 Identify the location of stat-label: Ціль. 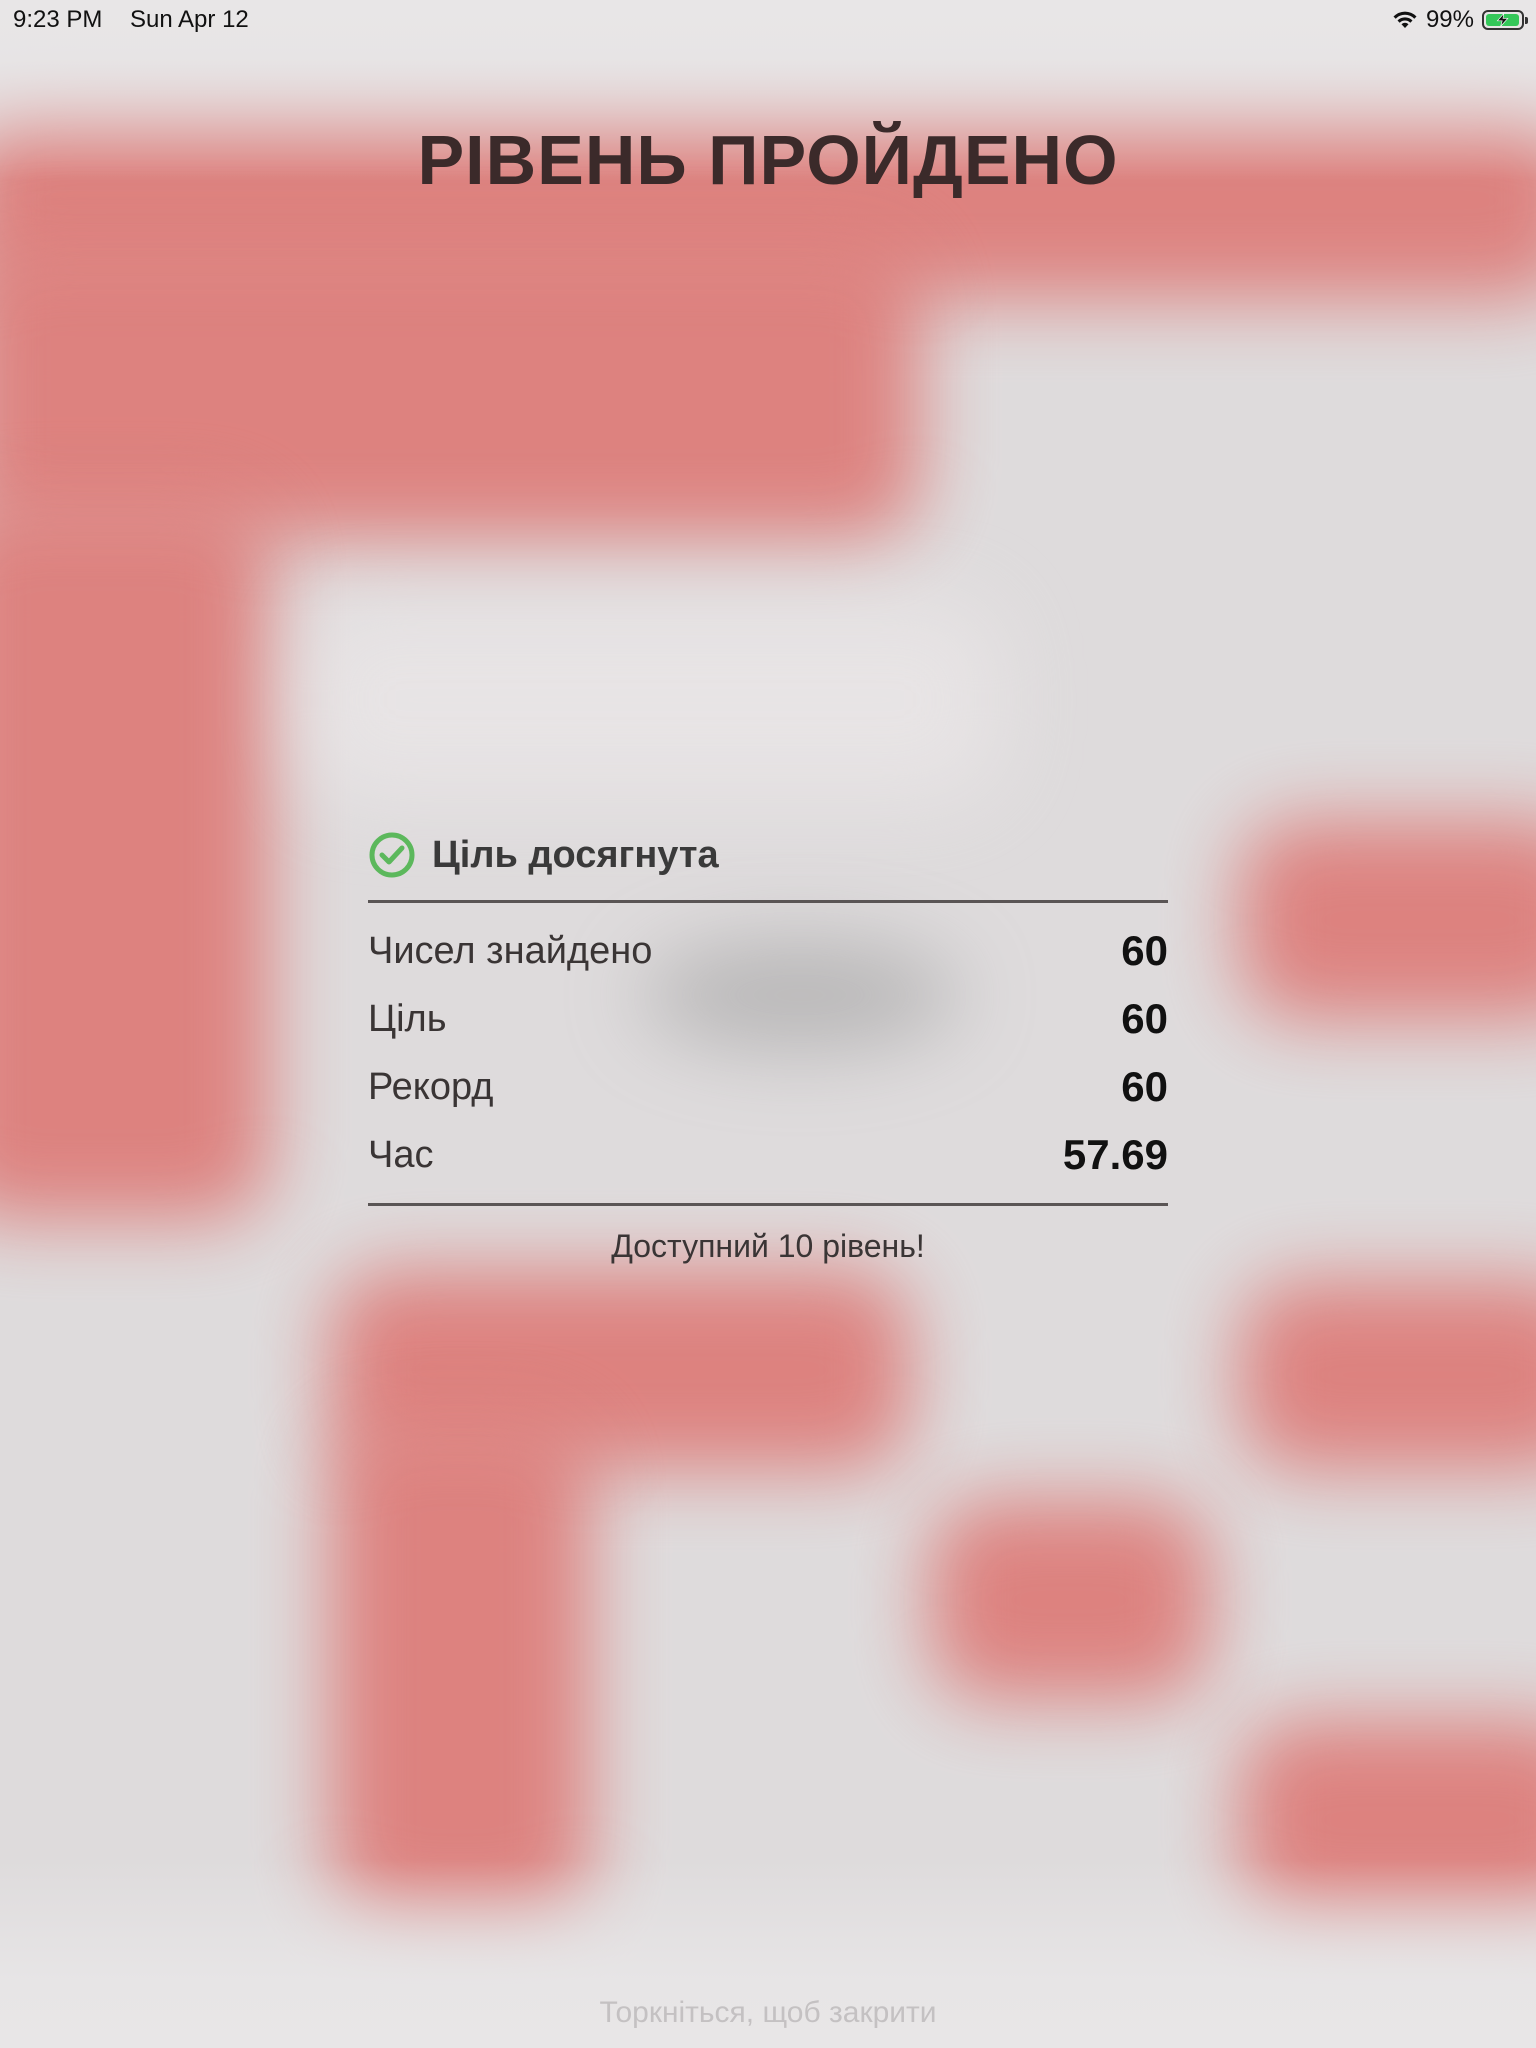
(407, 1018).